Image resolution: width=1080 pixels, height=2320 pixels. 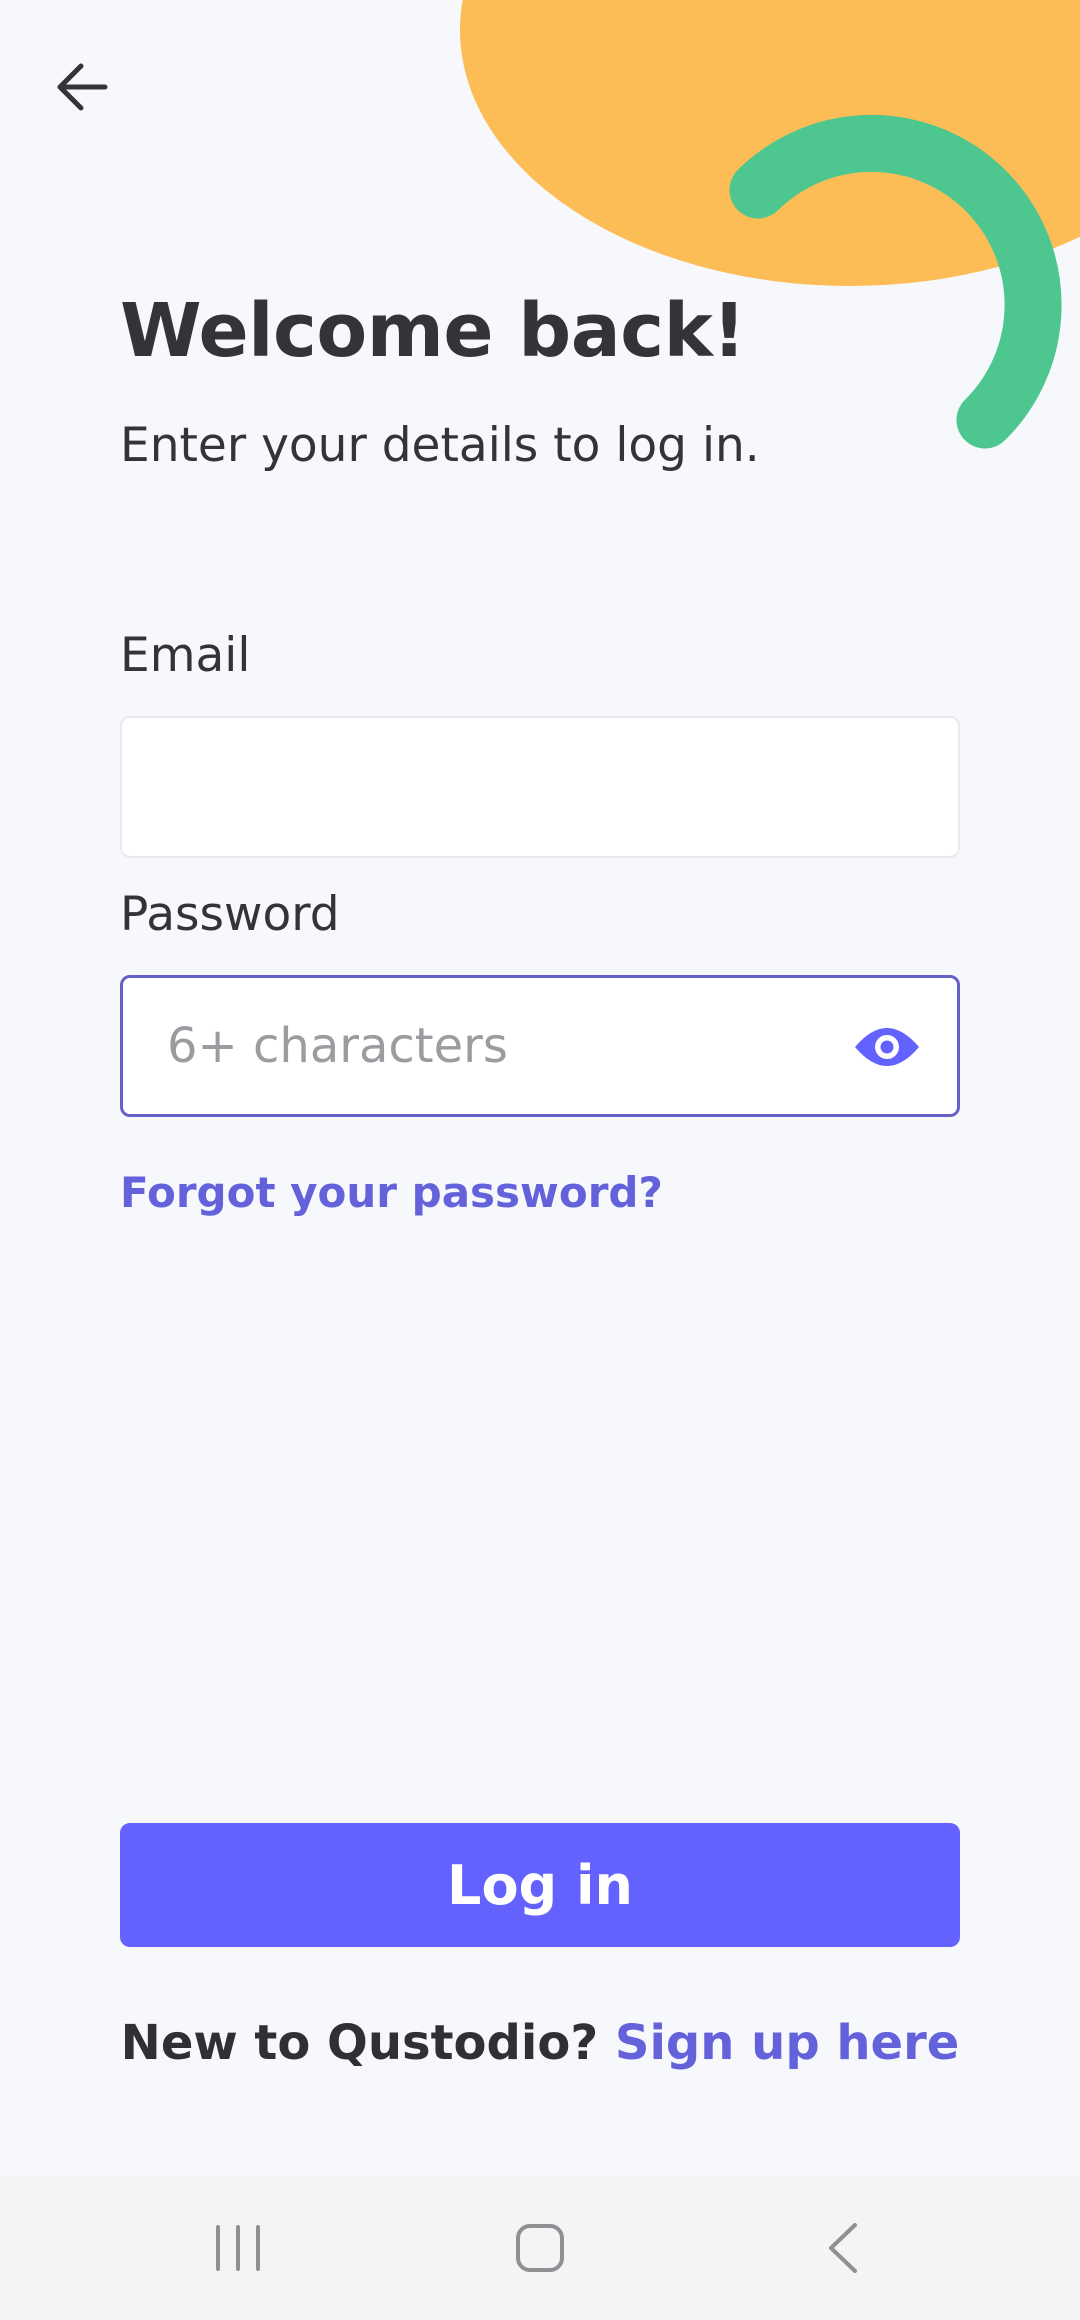 I want to click on recents-icon, so click(x=238, y=2248).